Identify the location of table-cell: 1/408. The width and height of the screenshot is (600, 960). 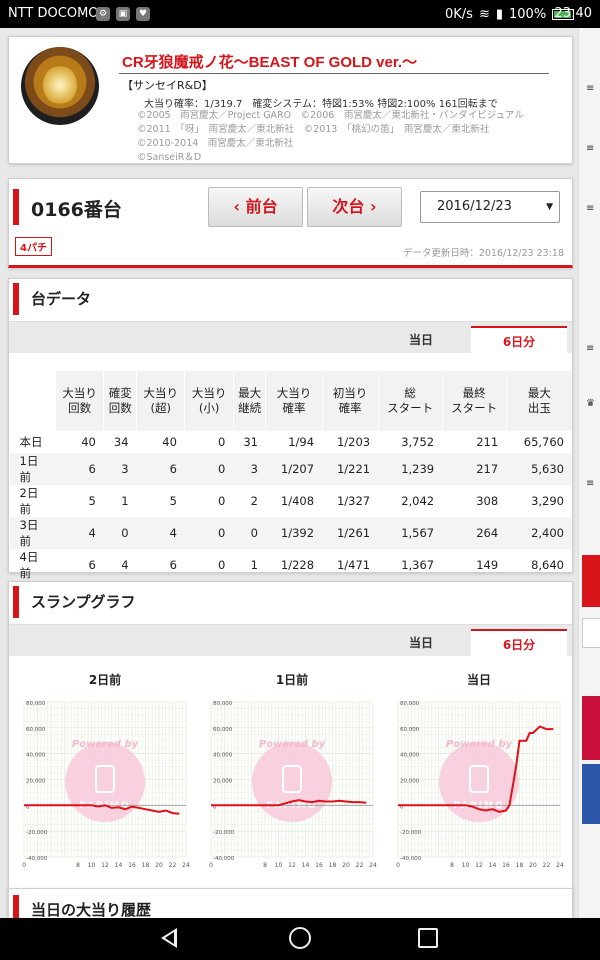
(297, 501).